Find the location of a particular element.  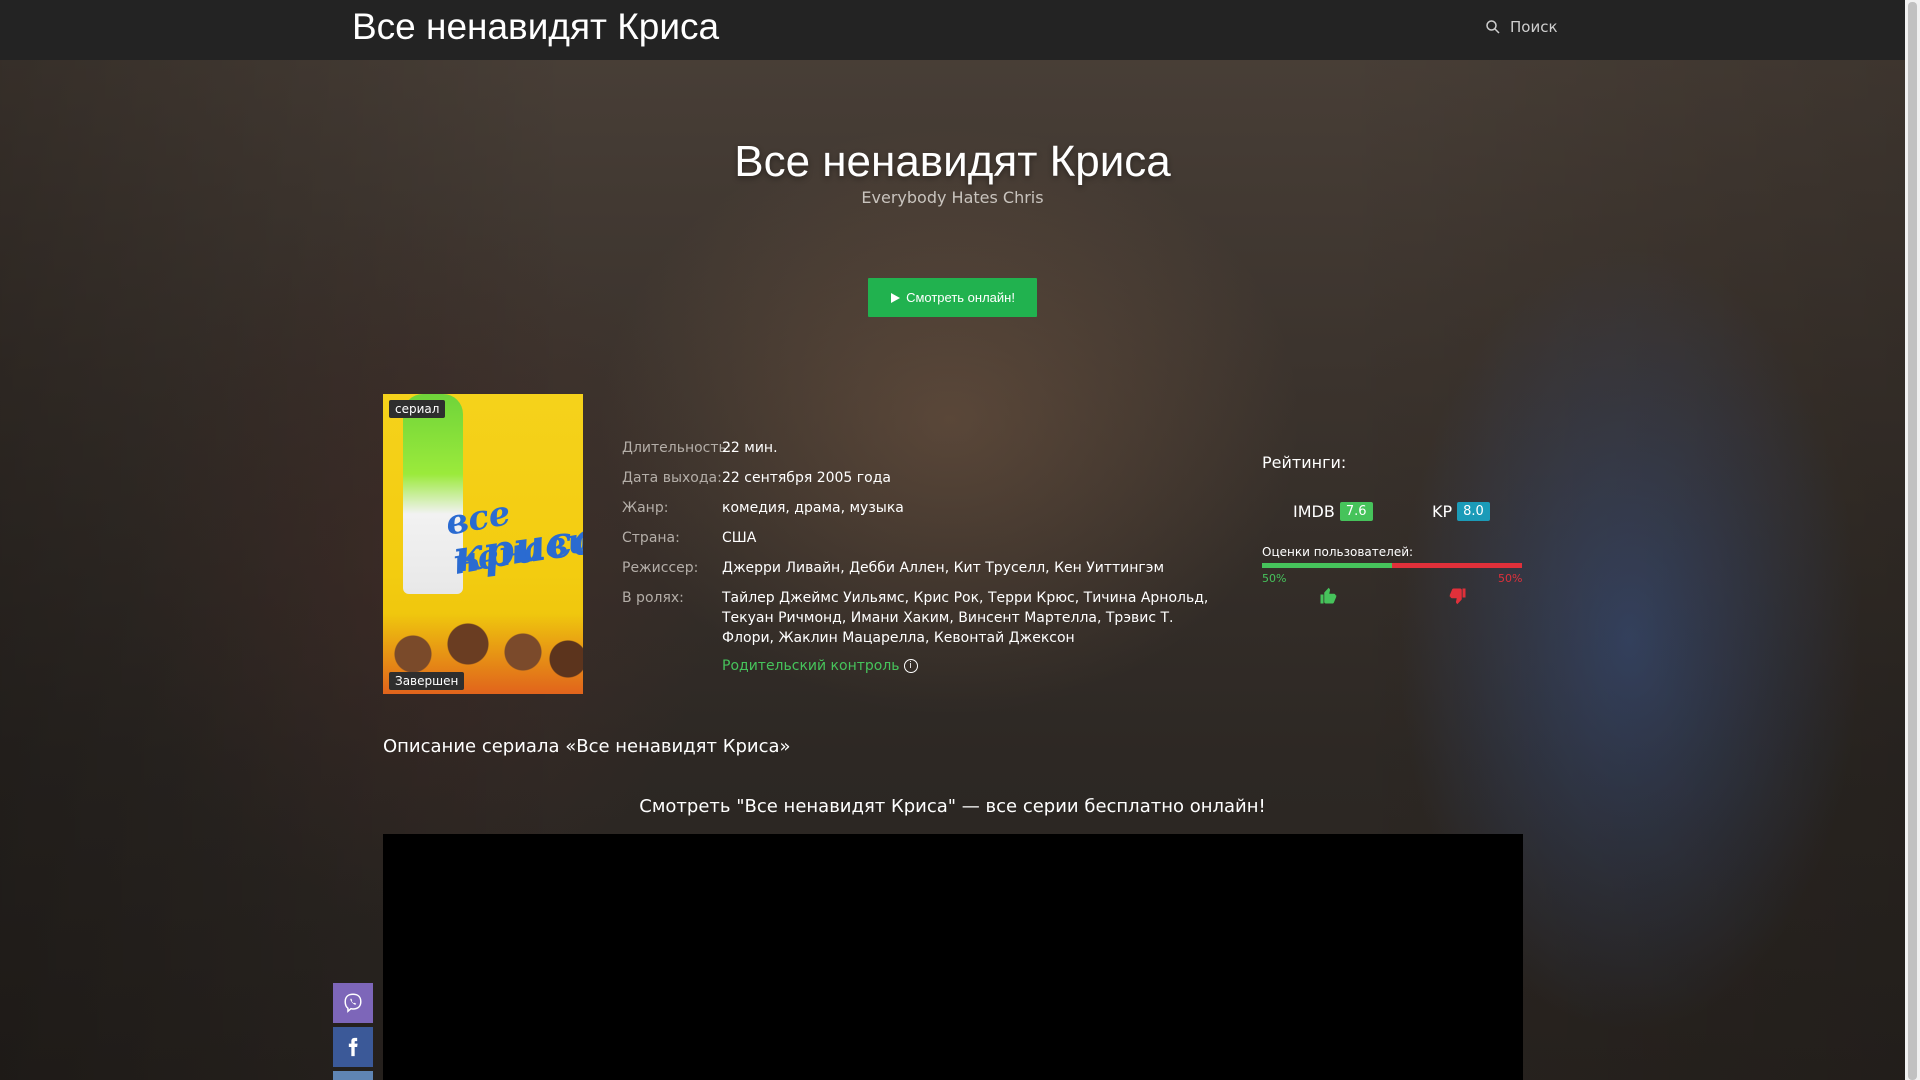

imdb-rating: IMDB 7.6 is located at coordinates (1333, 511).